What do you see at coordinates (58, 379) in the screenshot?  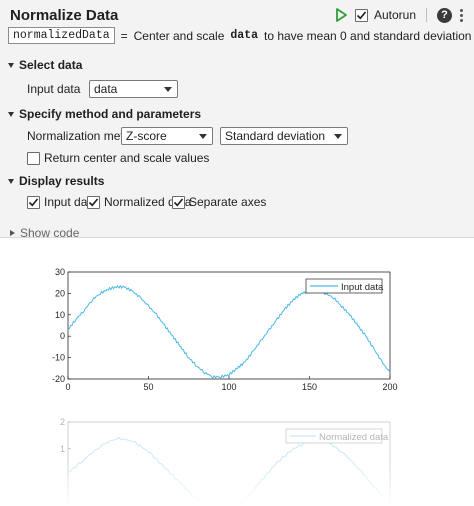 I see `y-tick-label: -20` at bounding box center [58, 379].